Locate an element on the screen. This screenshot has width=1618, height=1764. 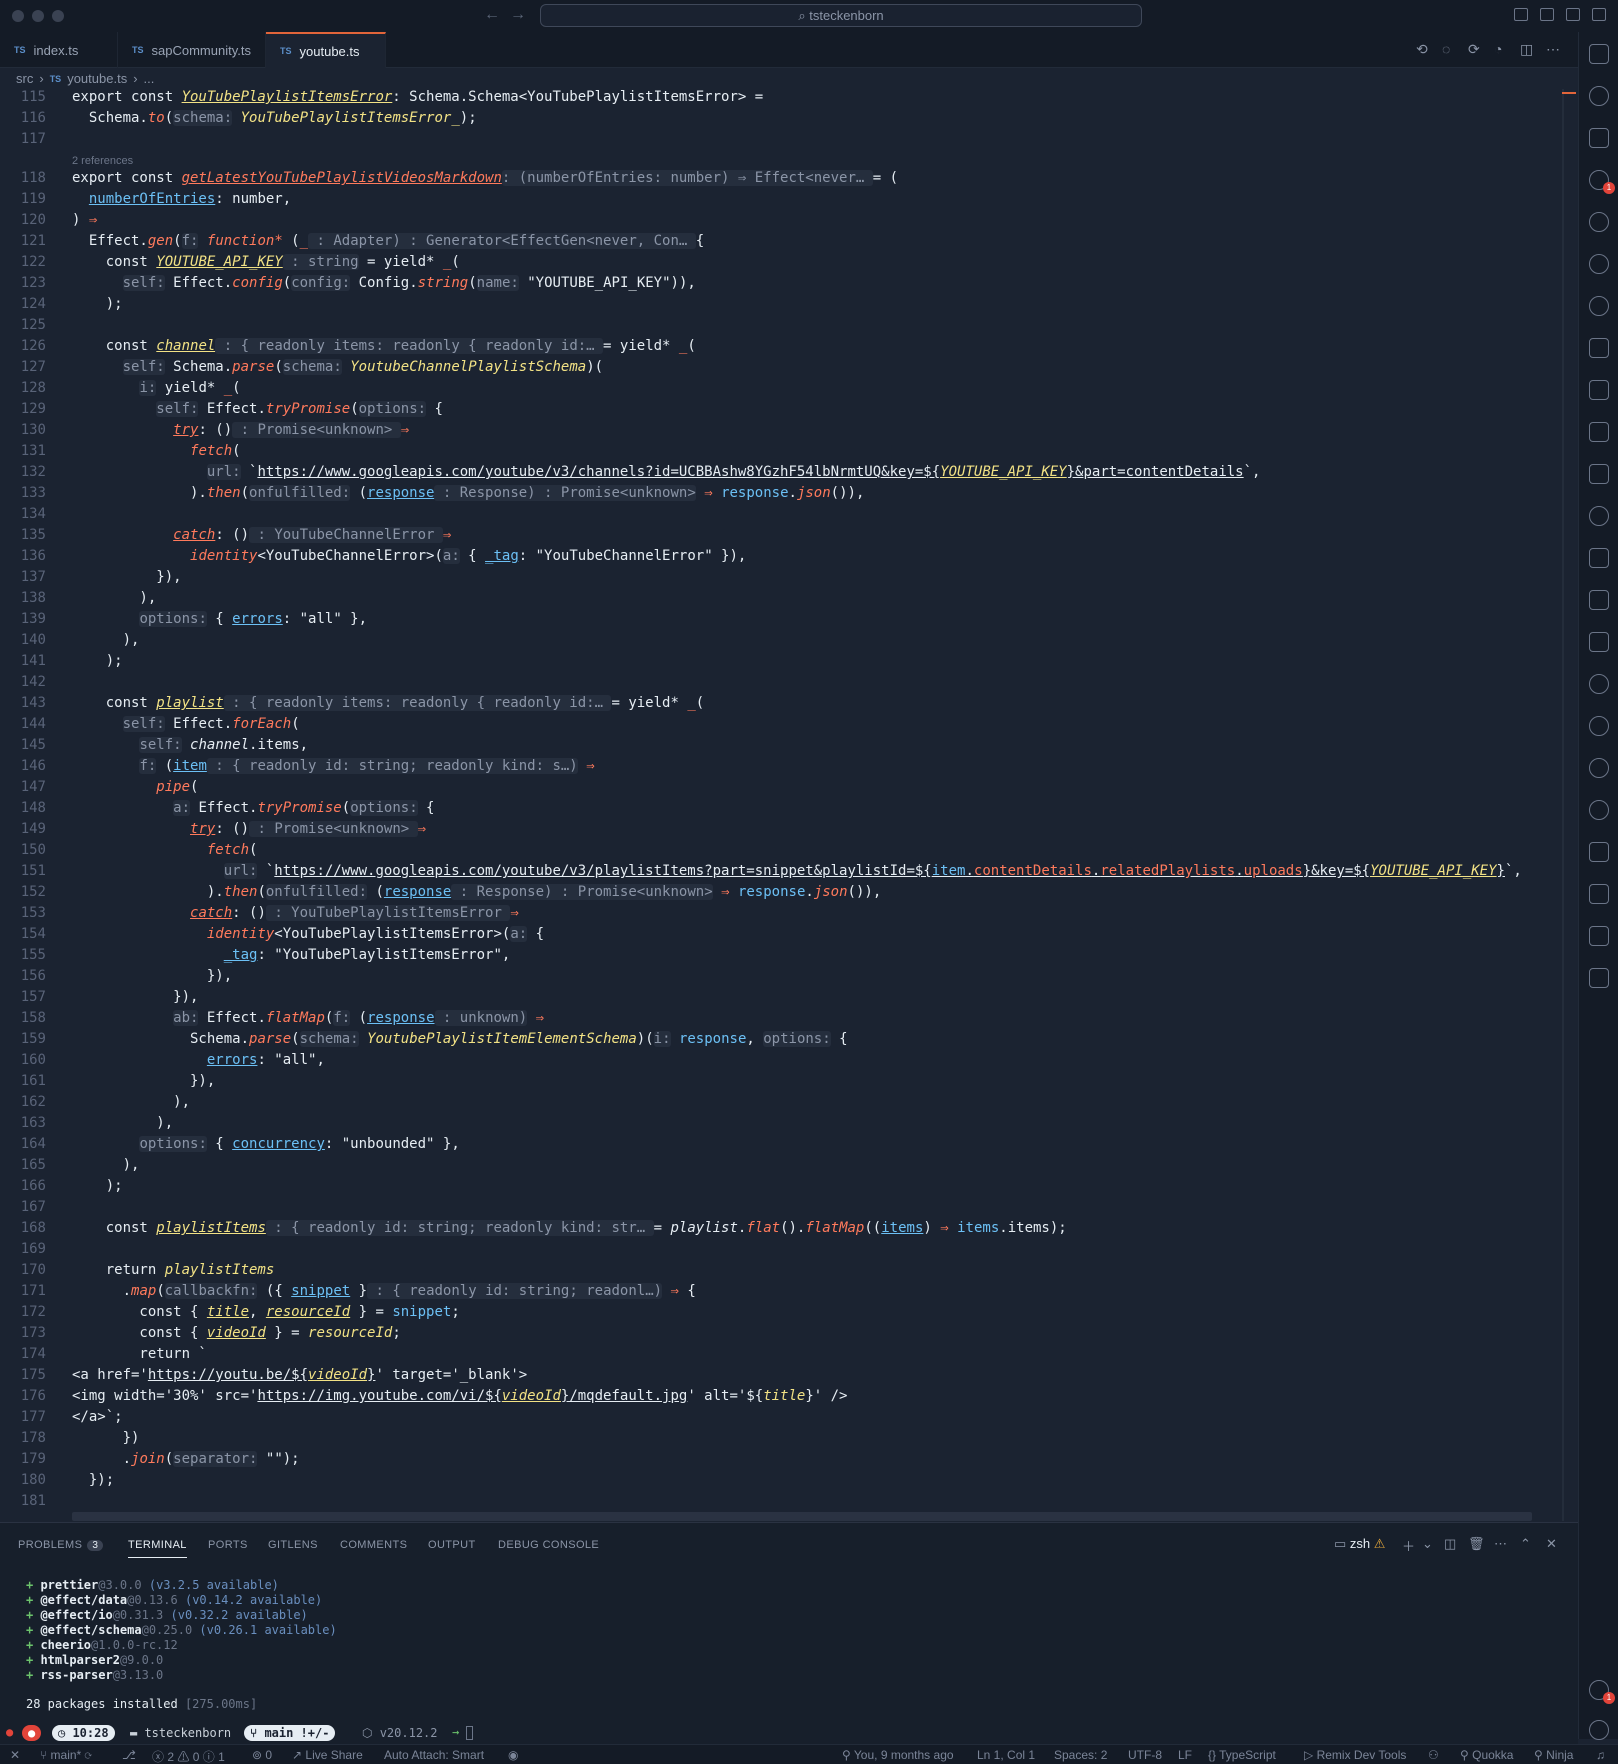
forward-arrow-icon: → is located at coordinates (518, 15).